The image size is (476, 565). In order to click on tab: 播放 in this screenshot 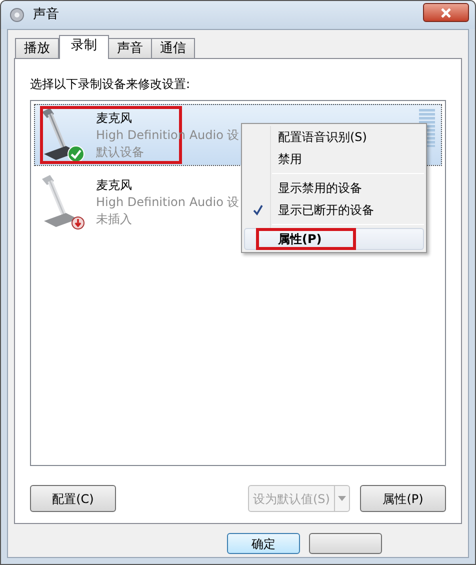, I will do `click(37, 48)`.